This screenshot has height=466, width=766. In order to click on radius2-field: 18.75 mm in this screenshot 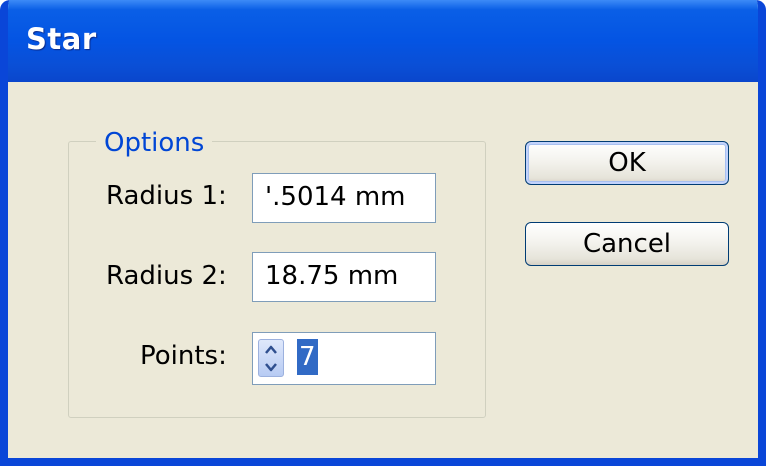, I will do `click(344, 277)`.